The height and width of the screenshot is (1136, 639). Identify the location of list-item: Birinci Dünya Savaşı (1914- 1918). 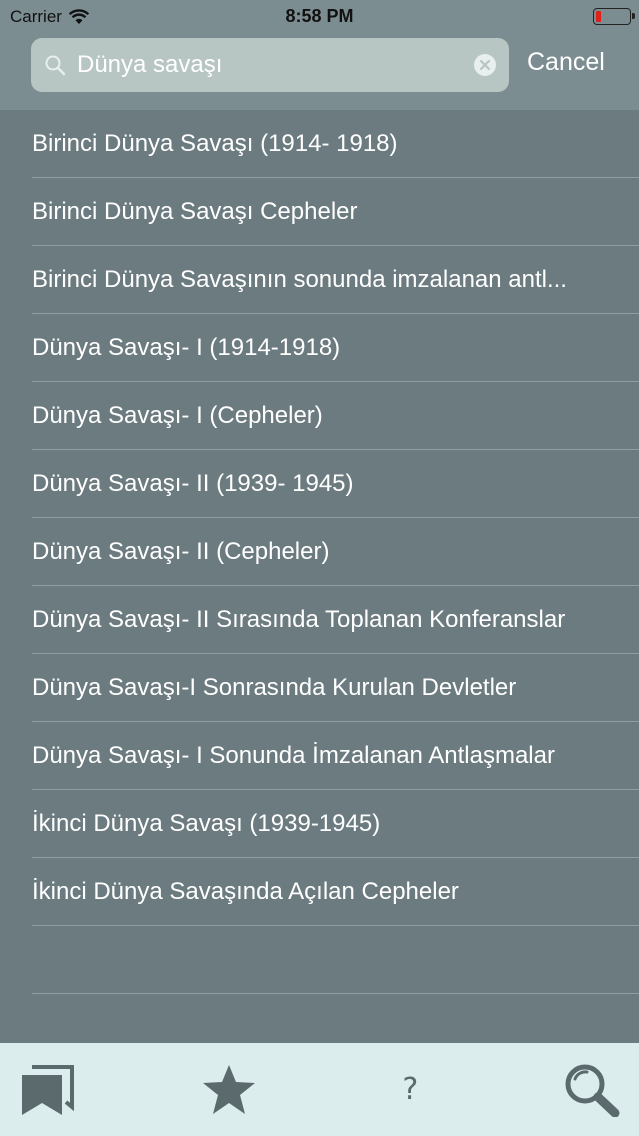
(319, 144).